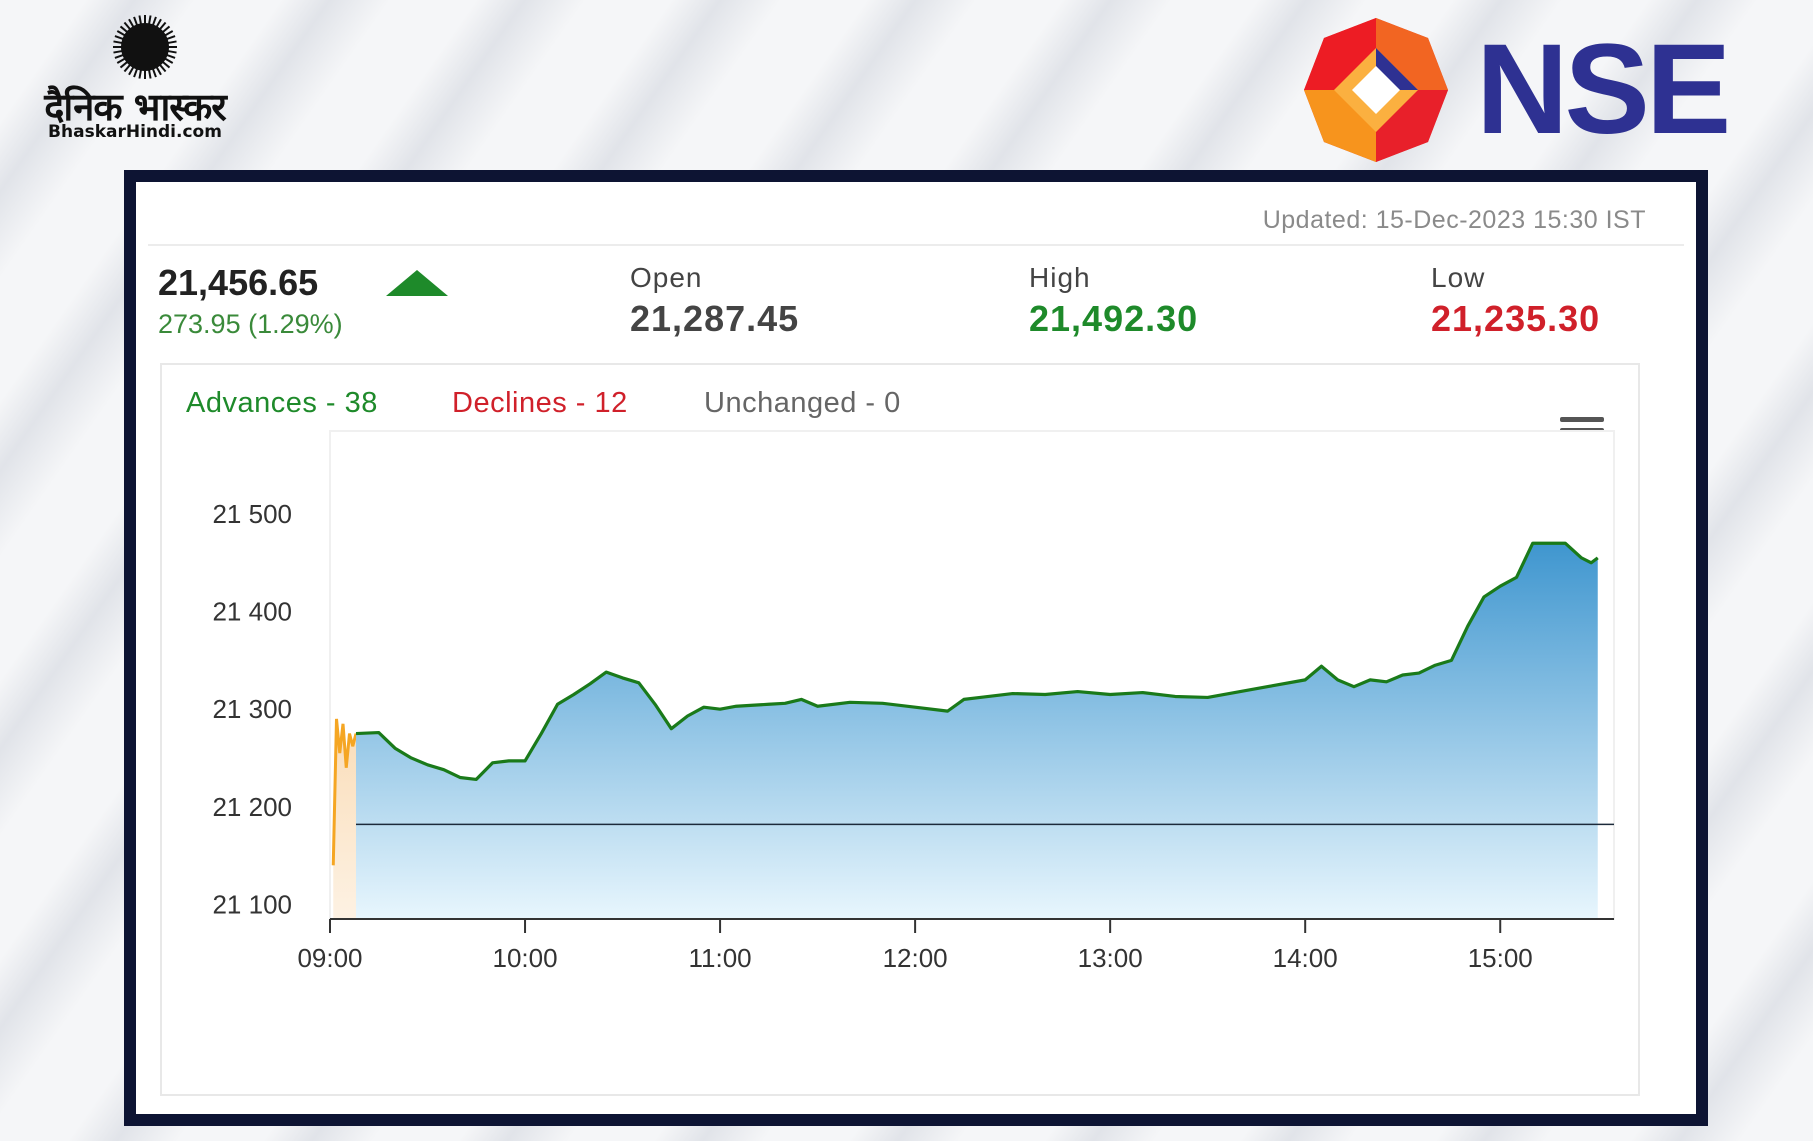 The width and height of the screenshot is (1813, 1141). Describe the element at coordinates (329, 958) in the screenshot. I see `x-tick-label: 09:00` at that location.